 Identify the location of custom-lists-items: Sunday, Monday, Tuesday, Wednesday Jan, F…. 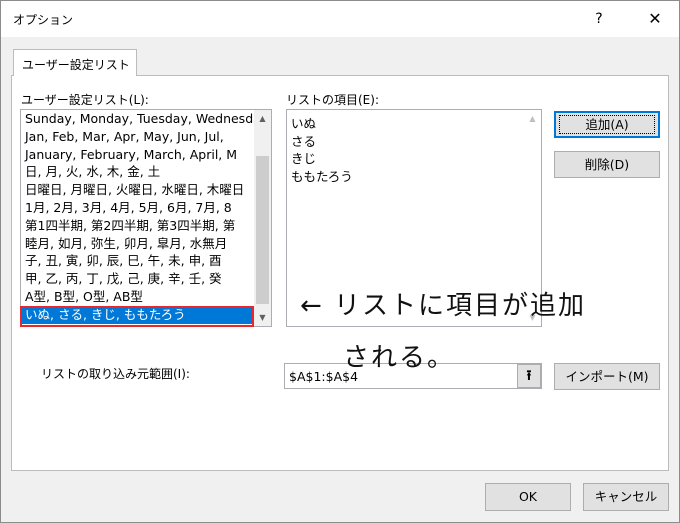
(138, 217).